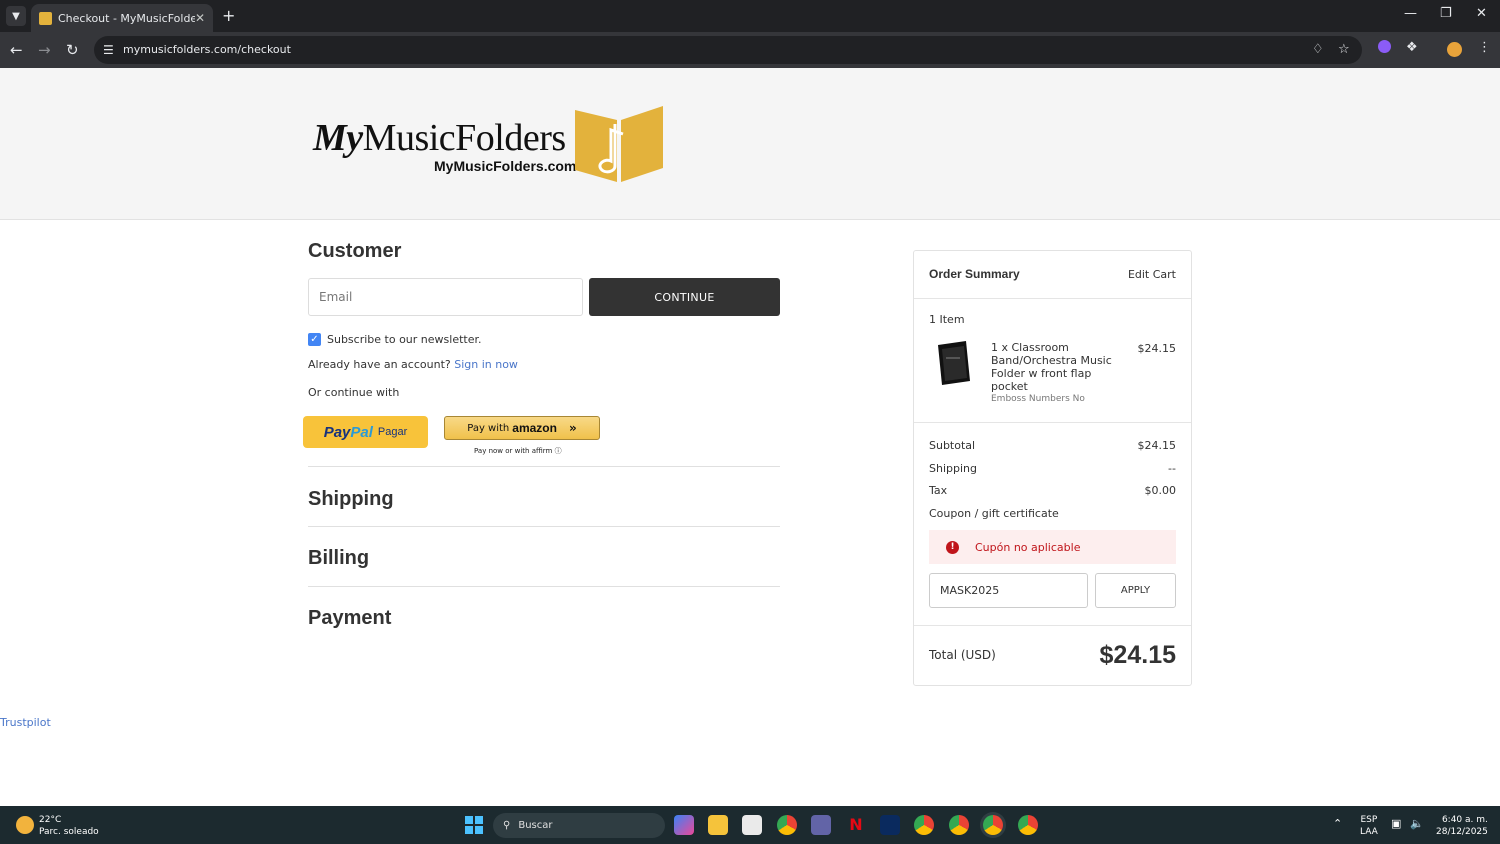 The image size is (1500, 844). What do you see at coordinates (507, 825) in the screenshot?
I see `search-icon: ⚲` at bounding box center [507, 825].